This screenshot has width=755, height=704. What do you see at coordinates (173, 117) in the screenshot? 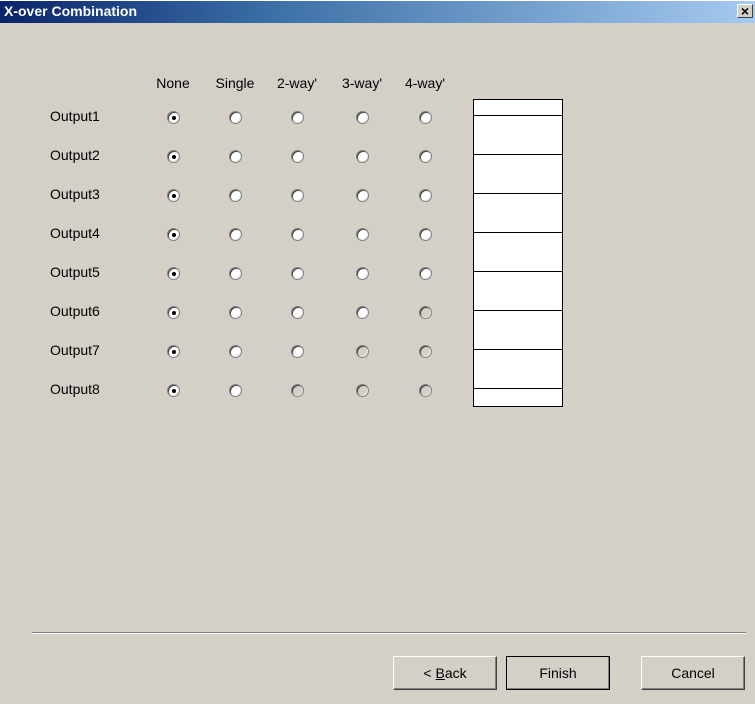
I see `radio-output1-none` at bounding box center [173, 117].